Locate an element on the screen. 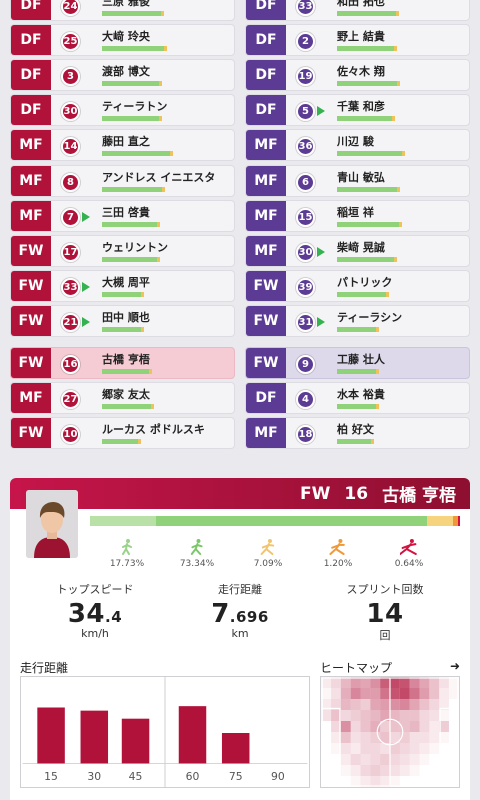 Image resolution: width=480 pixels, height=800 pixels. stat-label: 走行距離 is located at coordinates (240, 589).